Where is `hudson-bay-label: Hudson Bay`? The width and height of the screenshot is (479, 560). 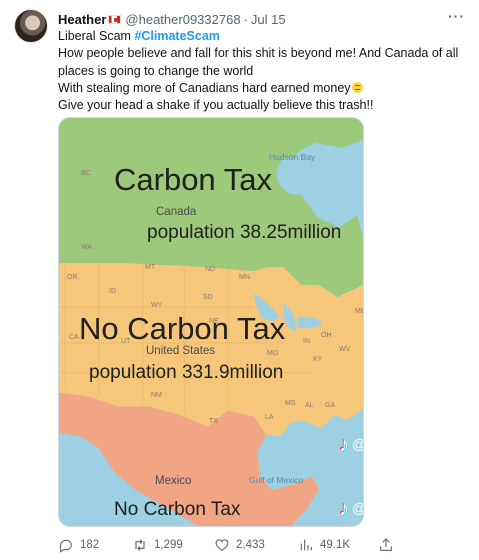 hudson-bay-label: Hudson Bay is located at coordinates (292, 157).